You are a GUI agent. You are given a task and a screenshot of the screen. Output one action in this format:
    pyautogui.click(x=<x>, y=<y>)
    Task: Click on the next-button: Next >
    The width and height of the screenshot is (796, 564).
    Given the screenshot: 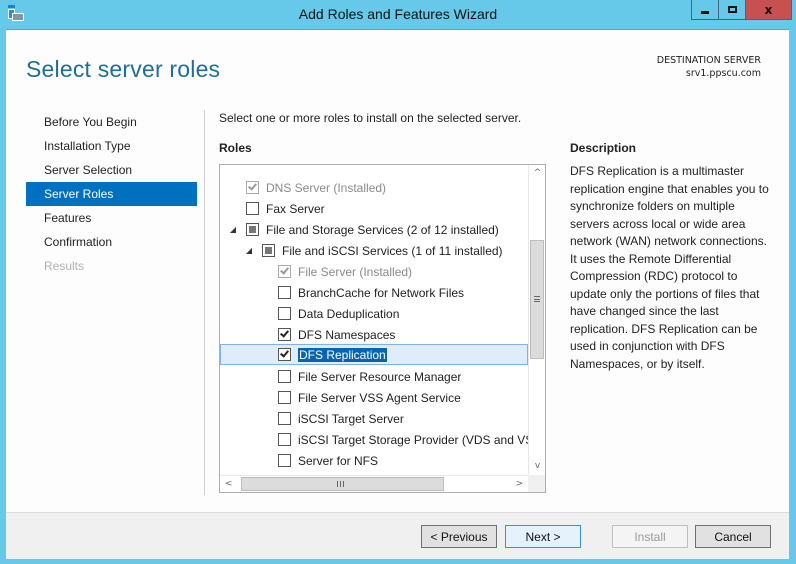 What is the action you would take?
    pyautogui.click(x=543, y=536)
    